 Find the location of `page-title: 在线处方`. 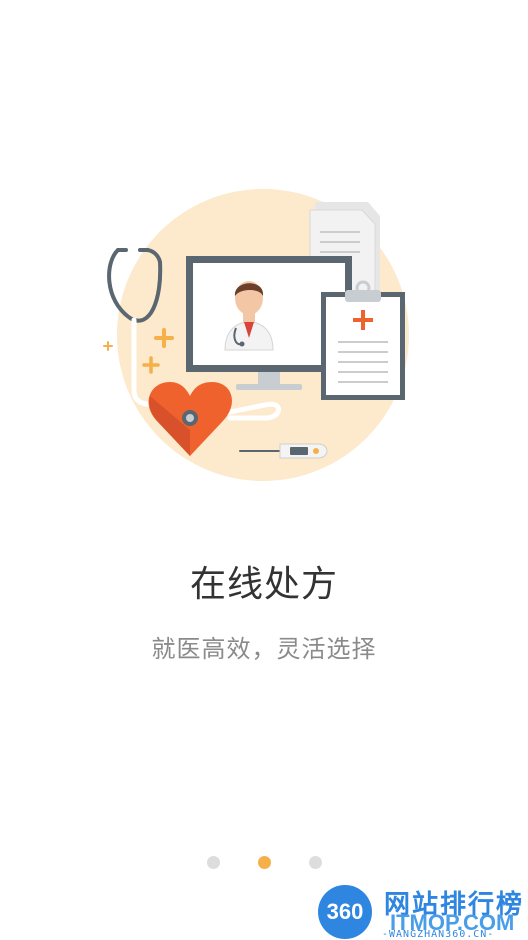

page-title: 在线处方 is located at coordinates (263, 584).